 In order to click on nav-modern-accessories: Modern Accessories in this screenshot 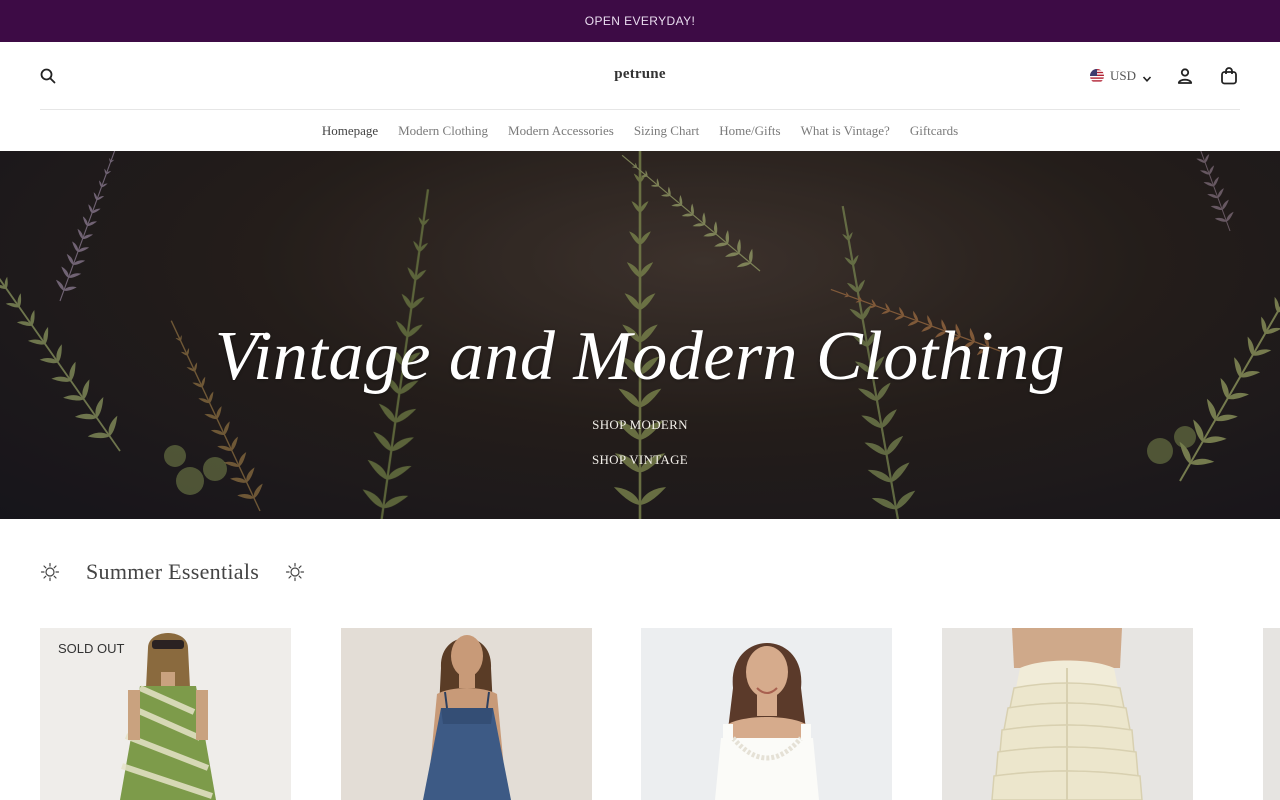, I will do `click(561, 131)`.